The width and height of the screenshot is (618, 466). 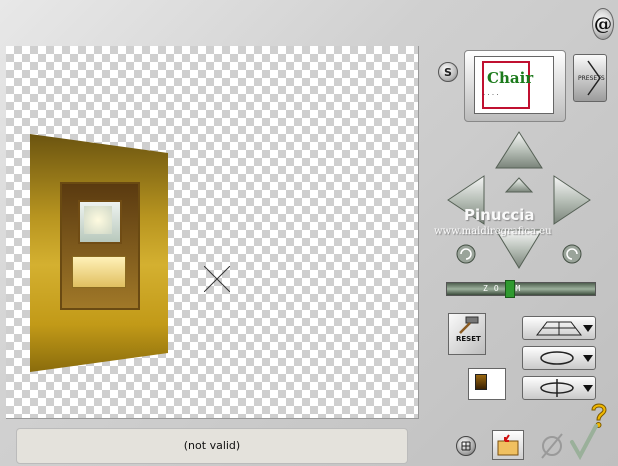 What do you see at coordinates (491, 95) in the screenshot?
I see `preview-dots: · · · ·` at bounding box center [491, 95].